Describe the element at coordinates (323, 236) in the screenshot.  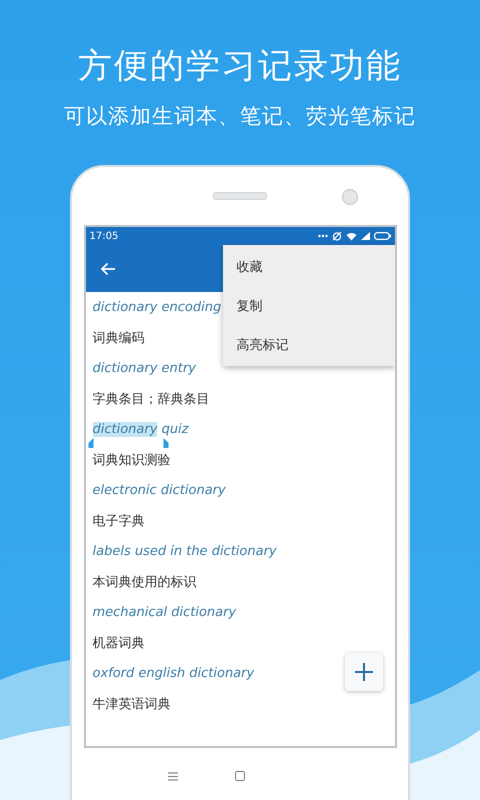
I see `more-icon` at that location.